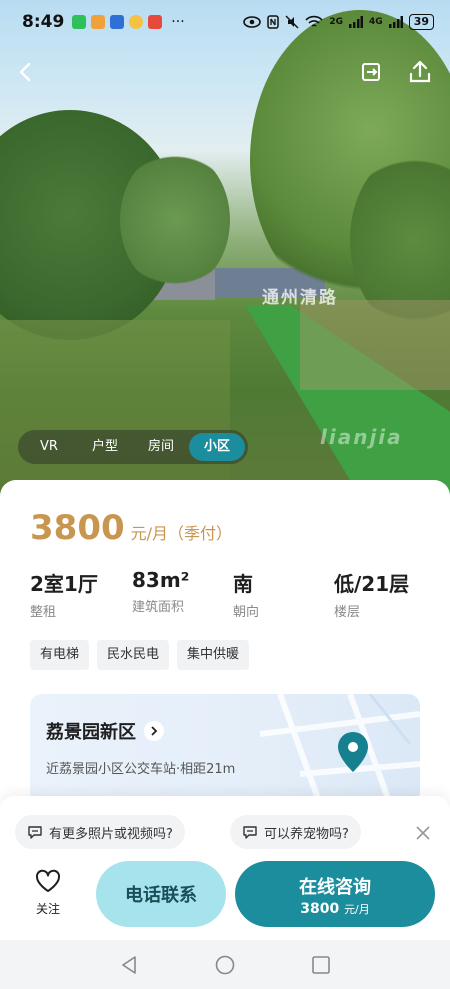 The image size is (450, 989). I want to click on community-name-row: 荔景园新区, so click(105, 731).